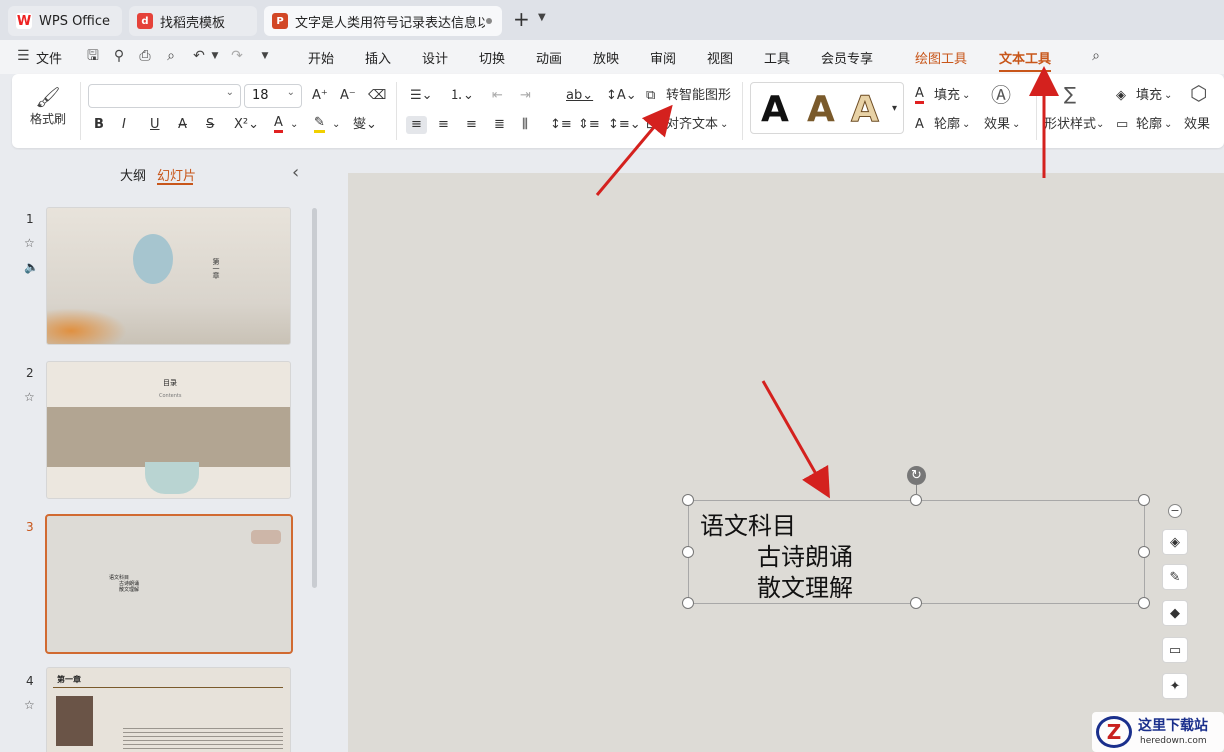 This screenshot has width=1224, height=752. I want to click on watermark: Z 这里下载站 heredown.com, so click(1158, 732).